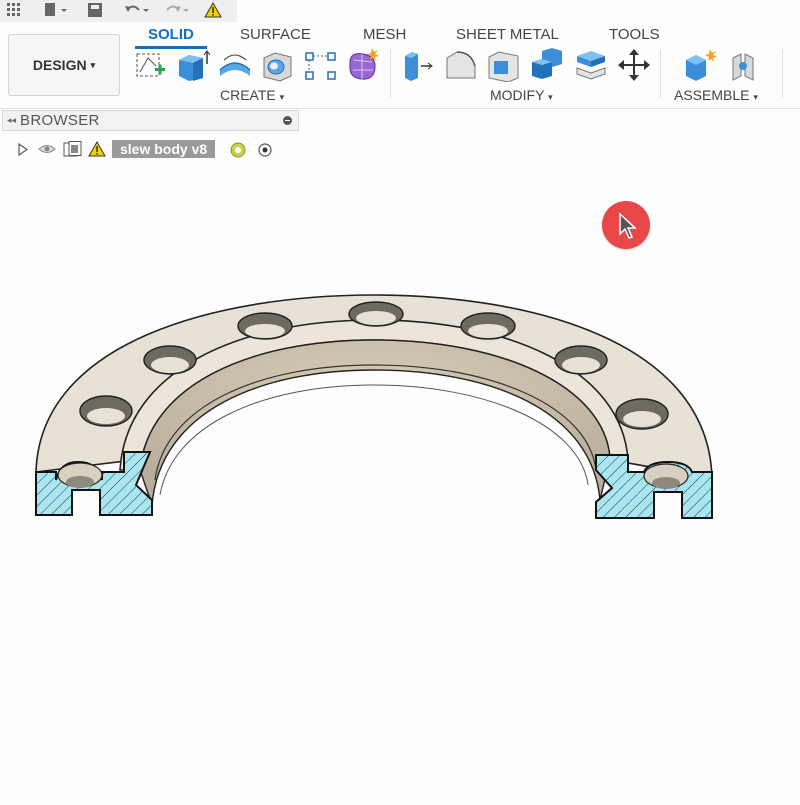 Image resolution: width=800 pixels, height=805 pixels. Describe the element at coordinates (419, 65) in the screenshot. I see `press-pull-icon` at that location.